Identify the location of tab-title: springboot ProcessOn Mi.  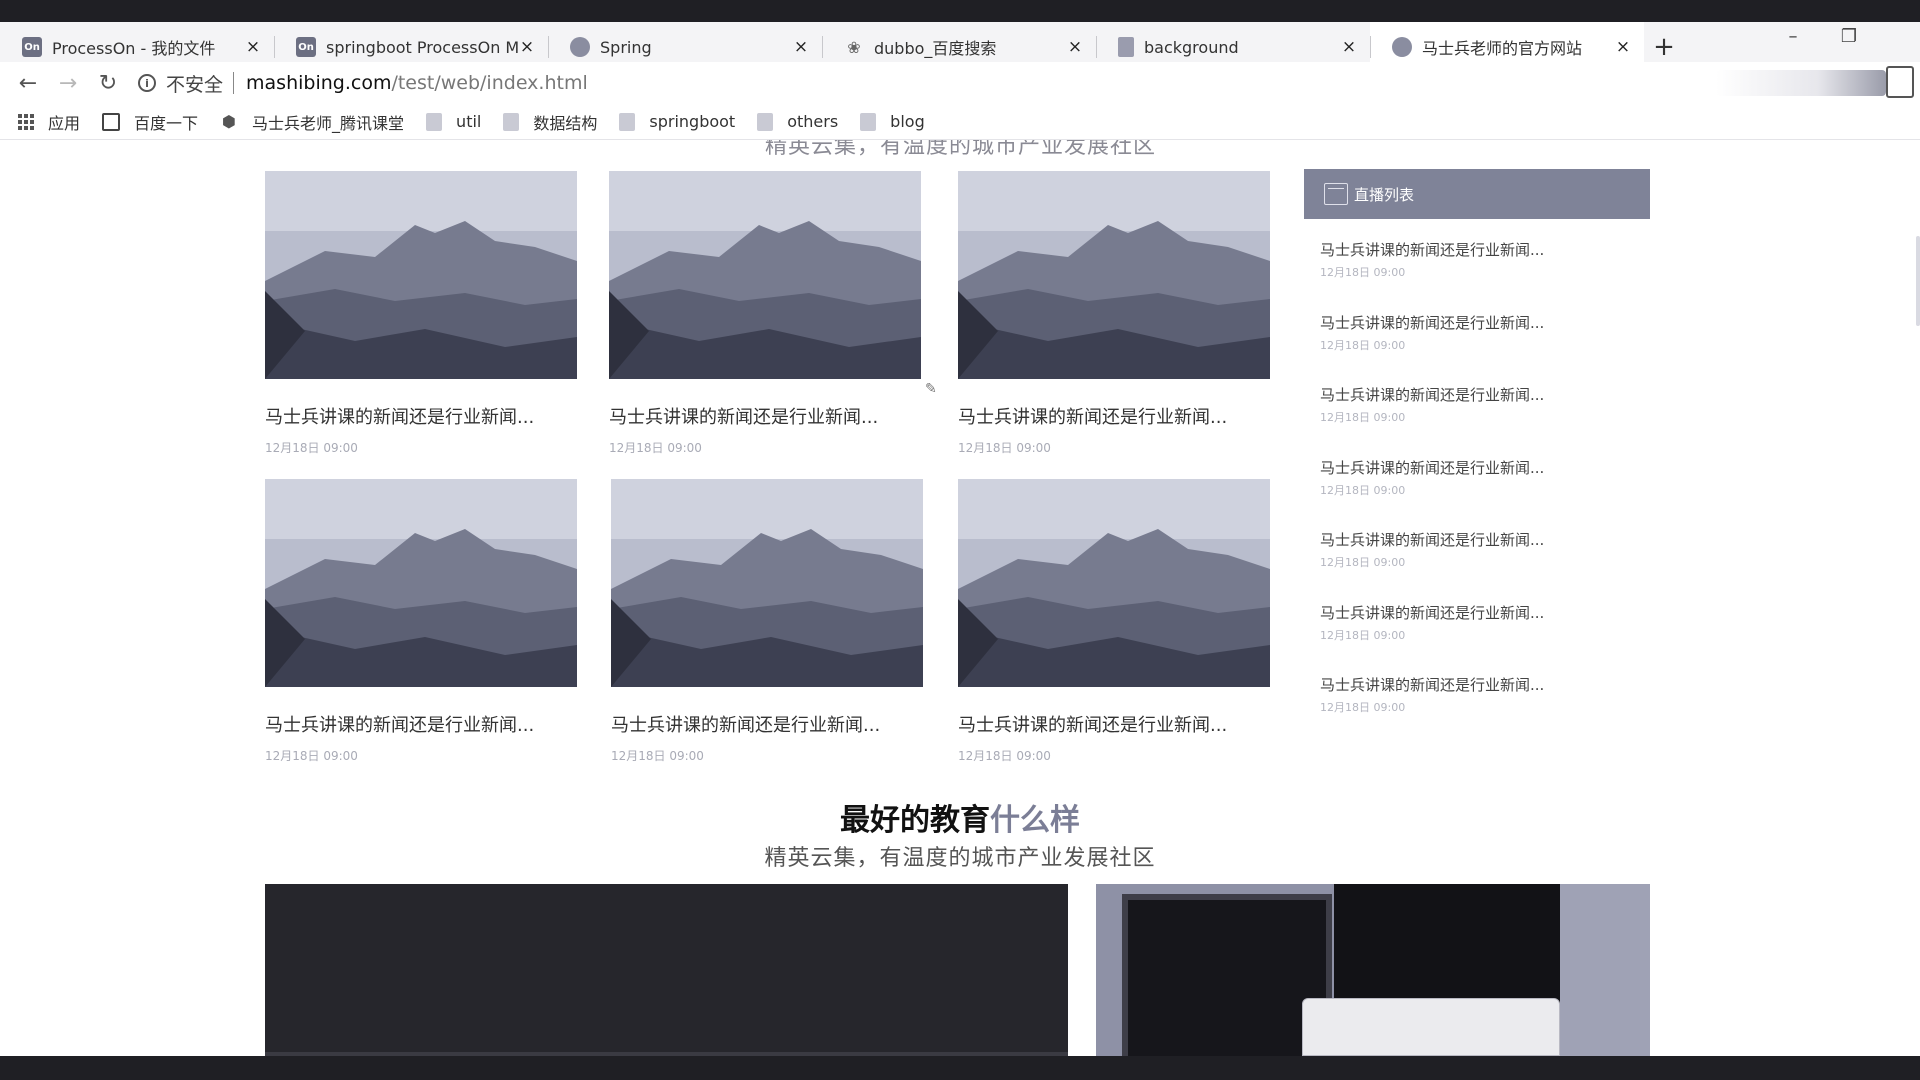
(422, 47).